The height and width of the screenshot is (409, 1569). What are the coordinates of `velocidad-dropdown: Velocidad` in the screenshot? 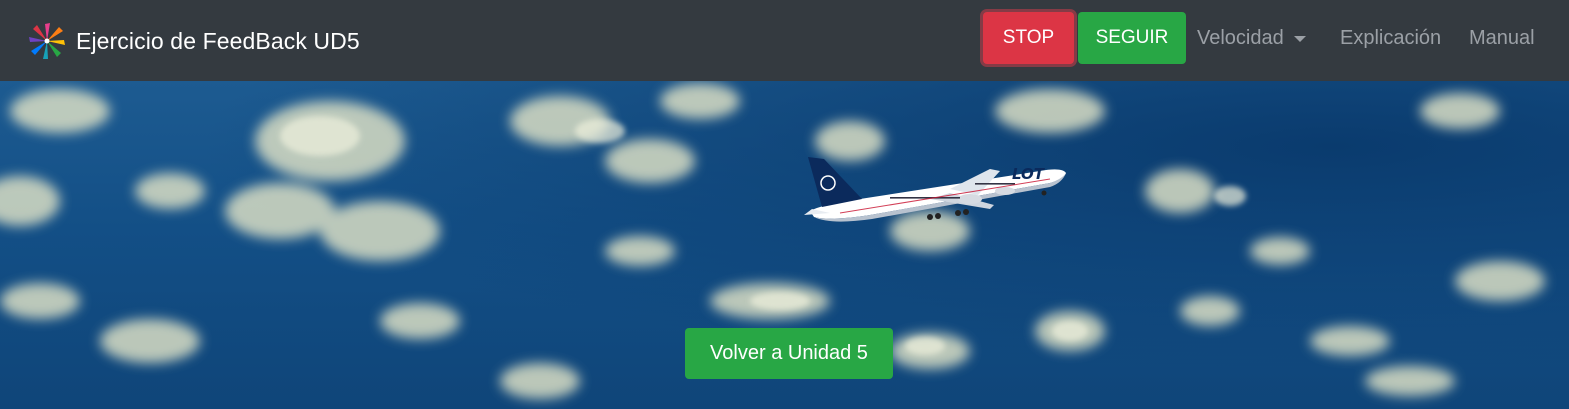 It's located at (1251, 38).